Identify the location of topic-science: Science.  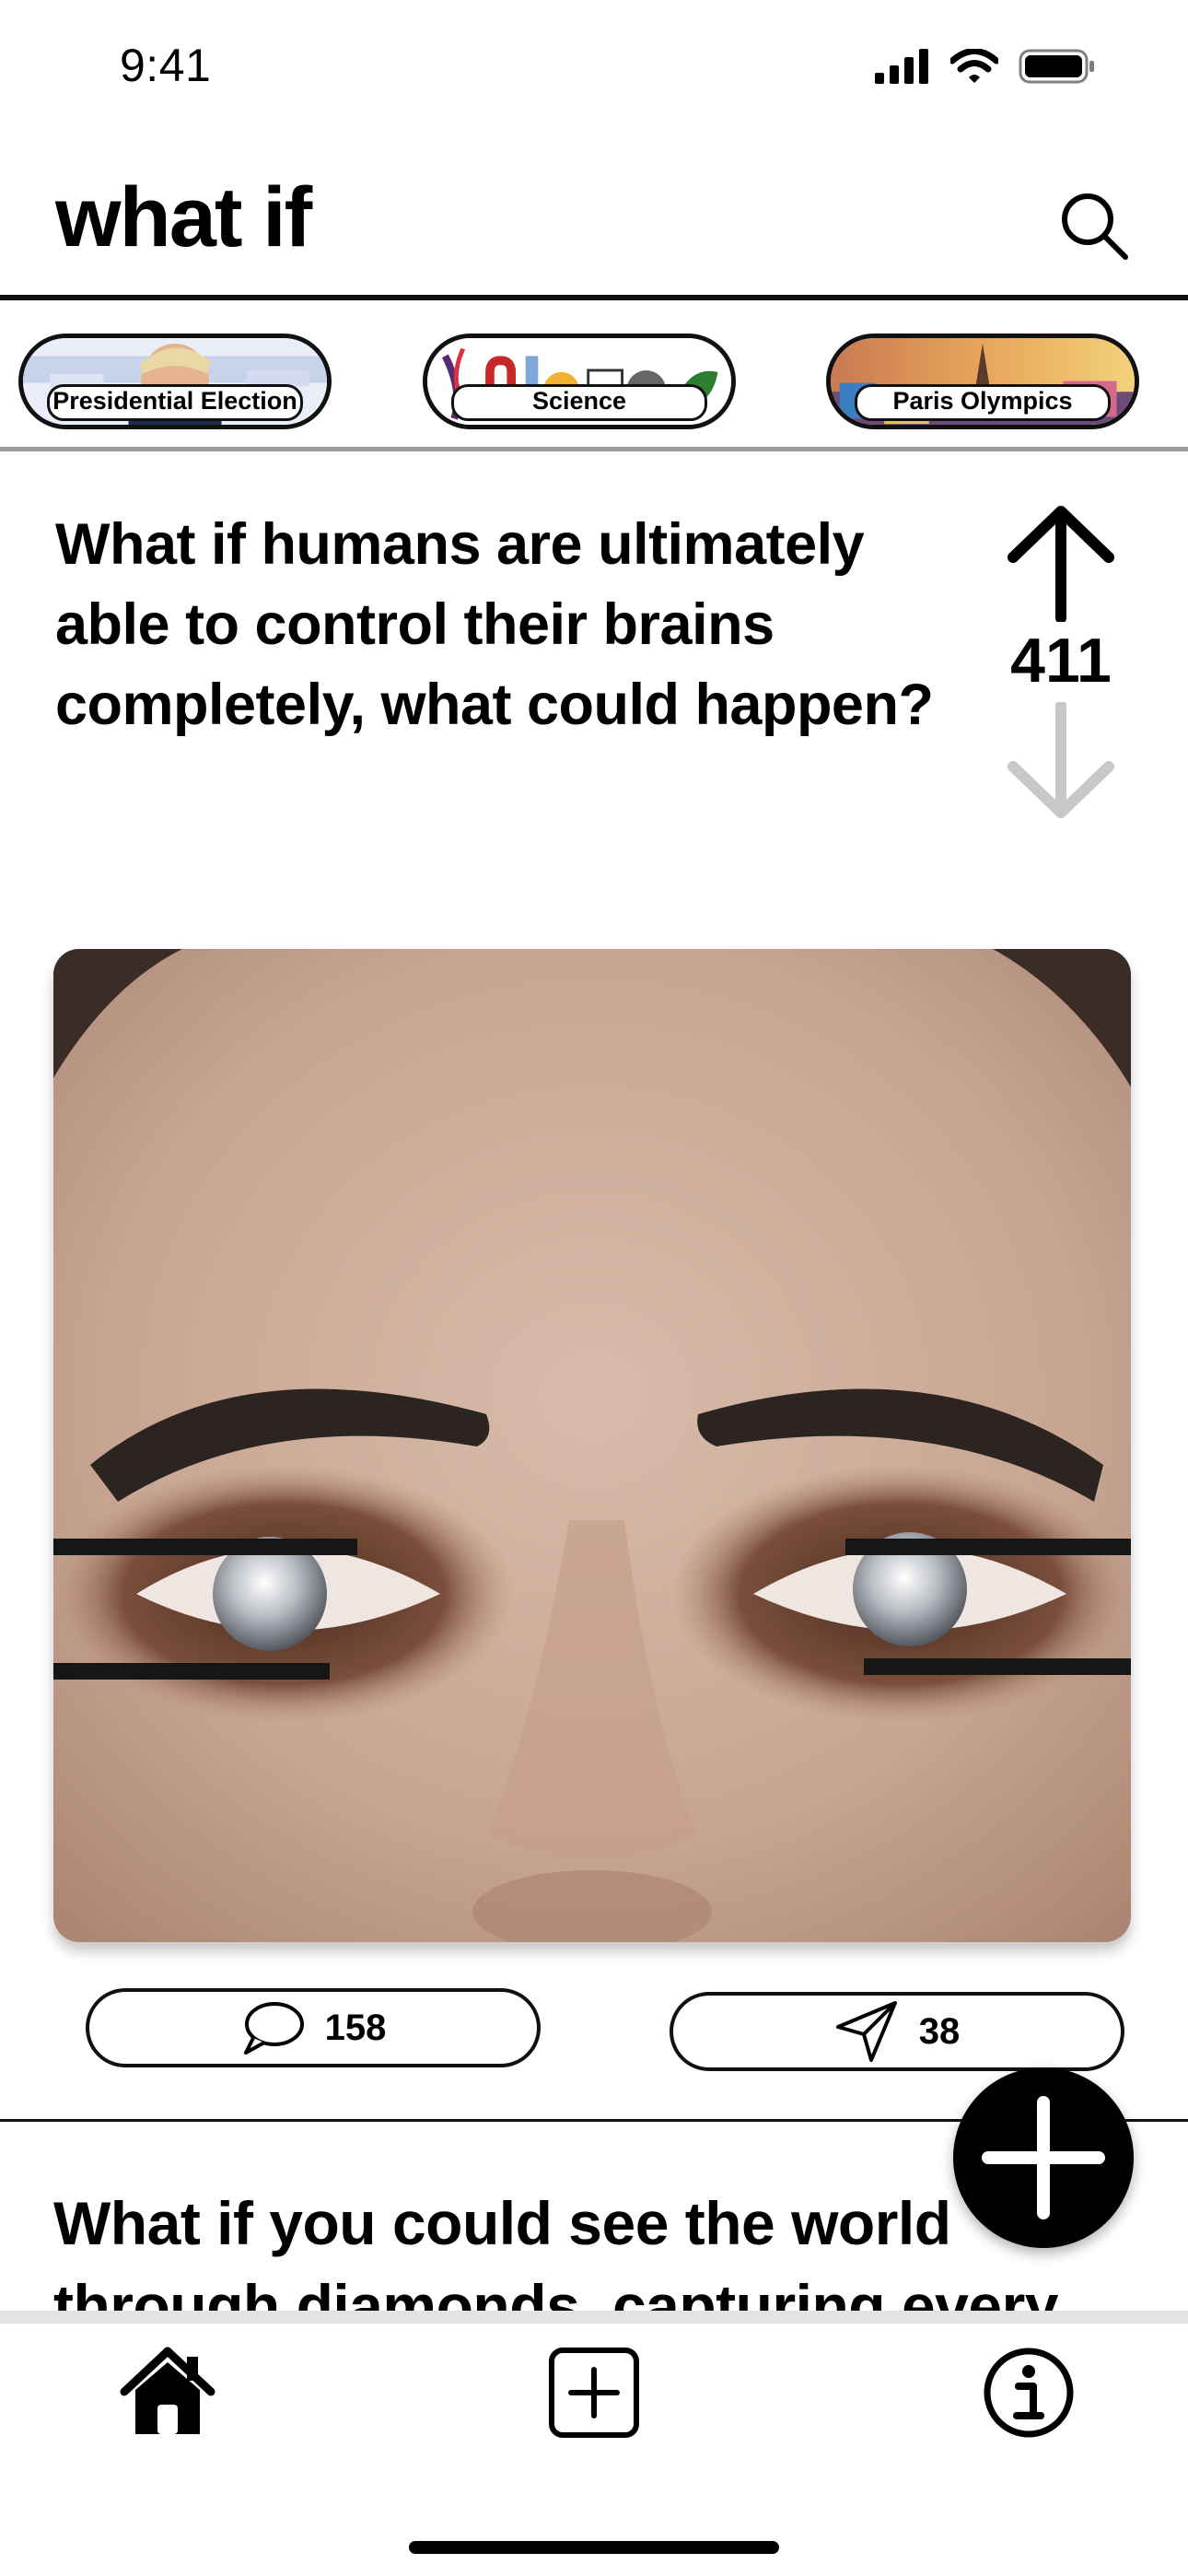
(579, 381).